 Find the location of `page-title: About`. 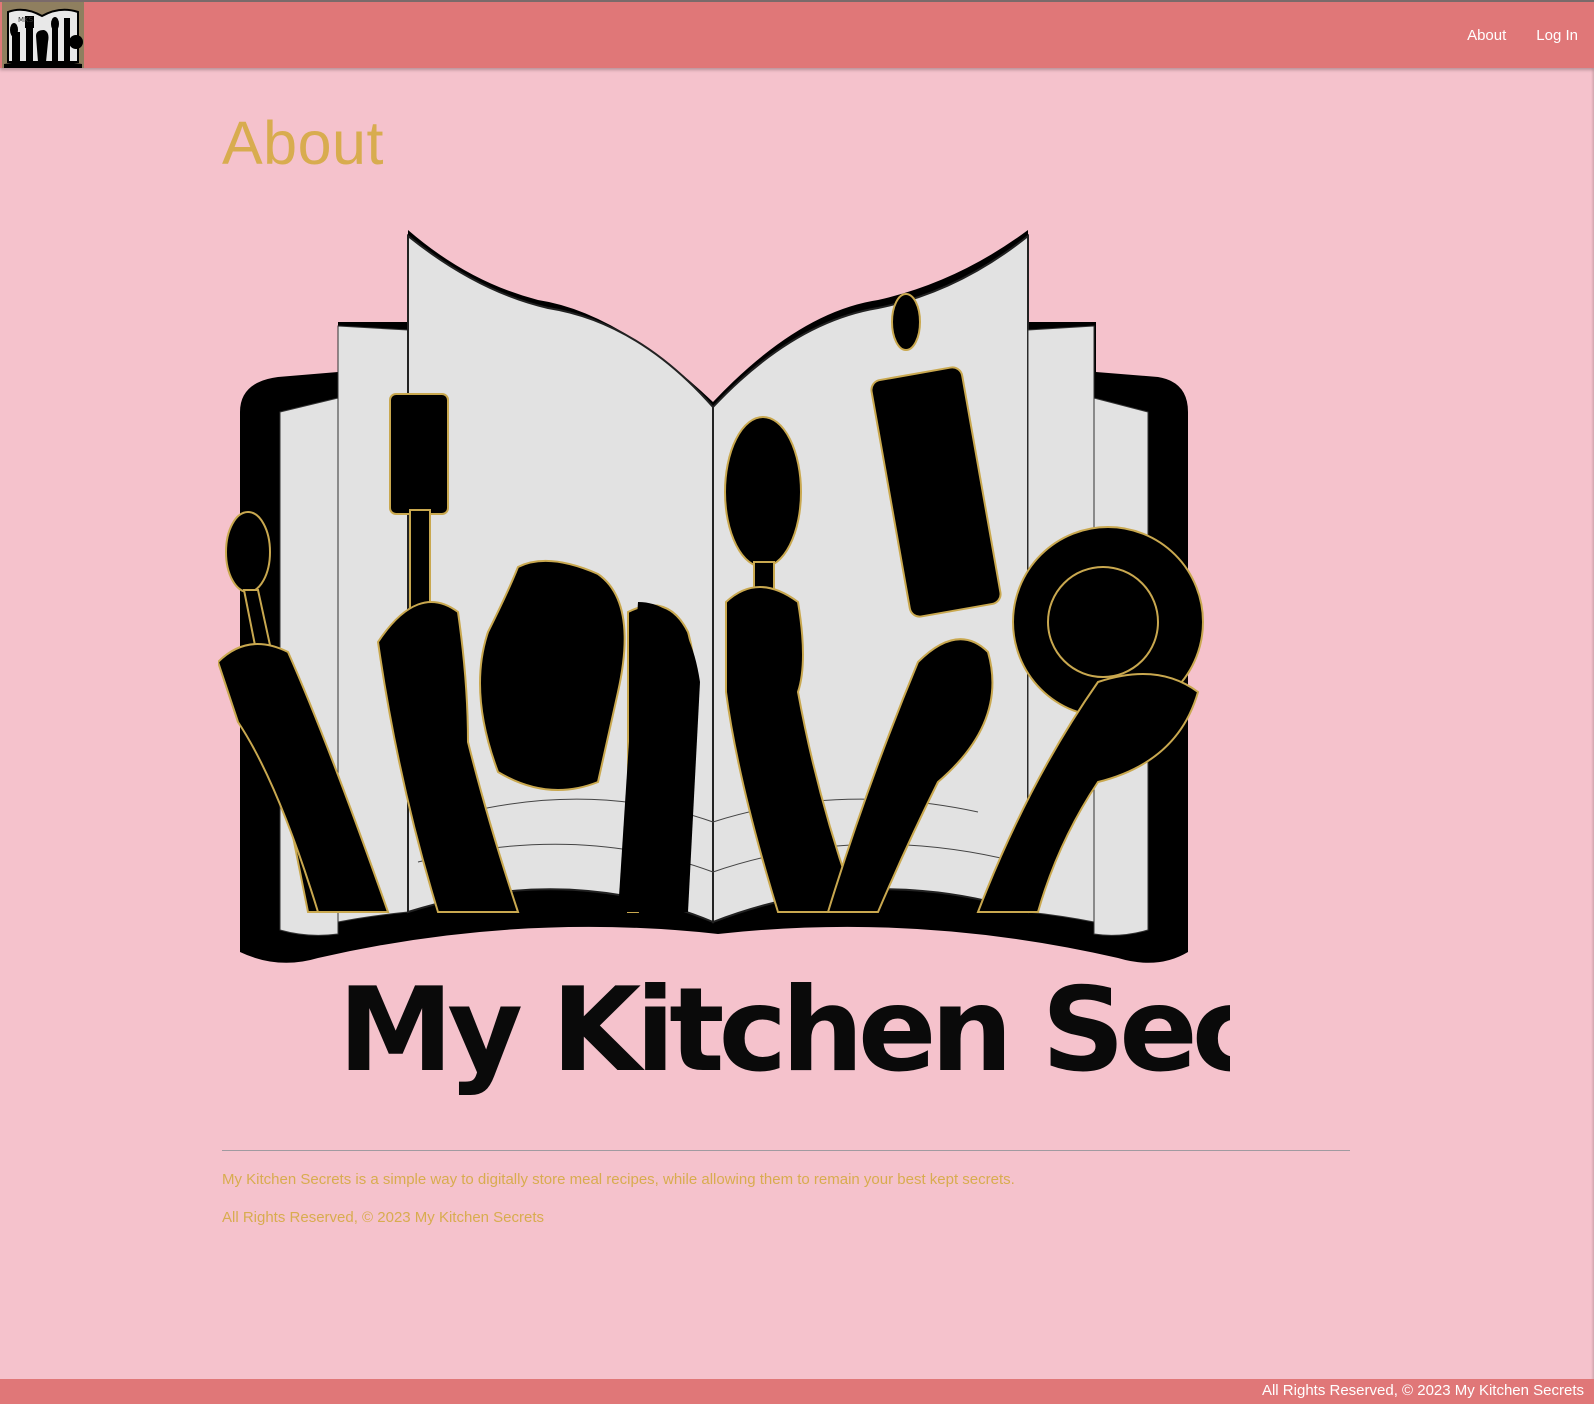

page-title: About is located at coordinates (303, 143).